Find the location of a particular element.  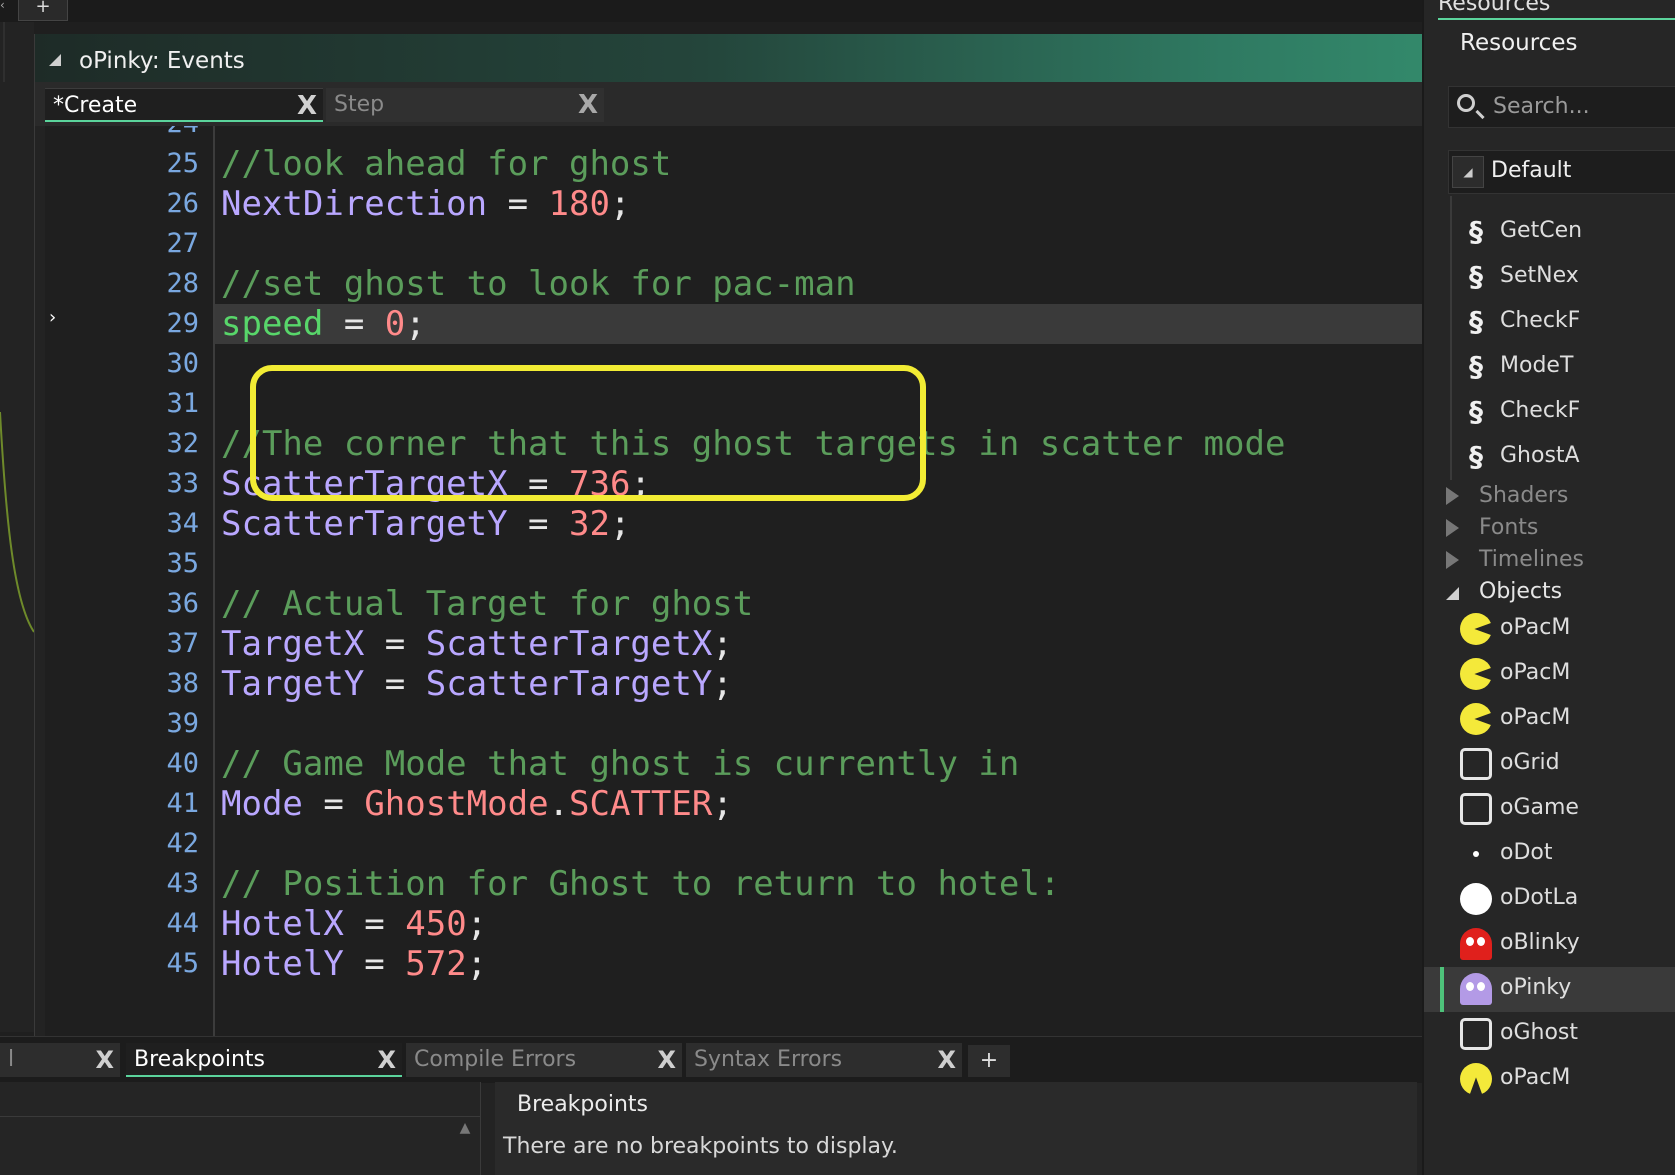

code-statement: ScatterTargetY = 32; is located at coordinates (426, 524).